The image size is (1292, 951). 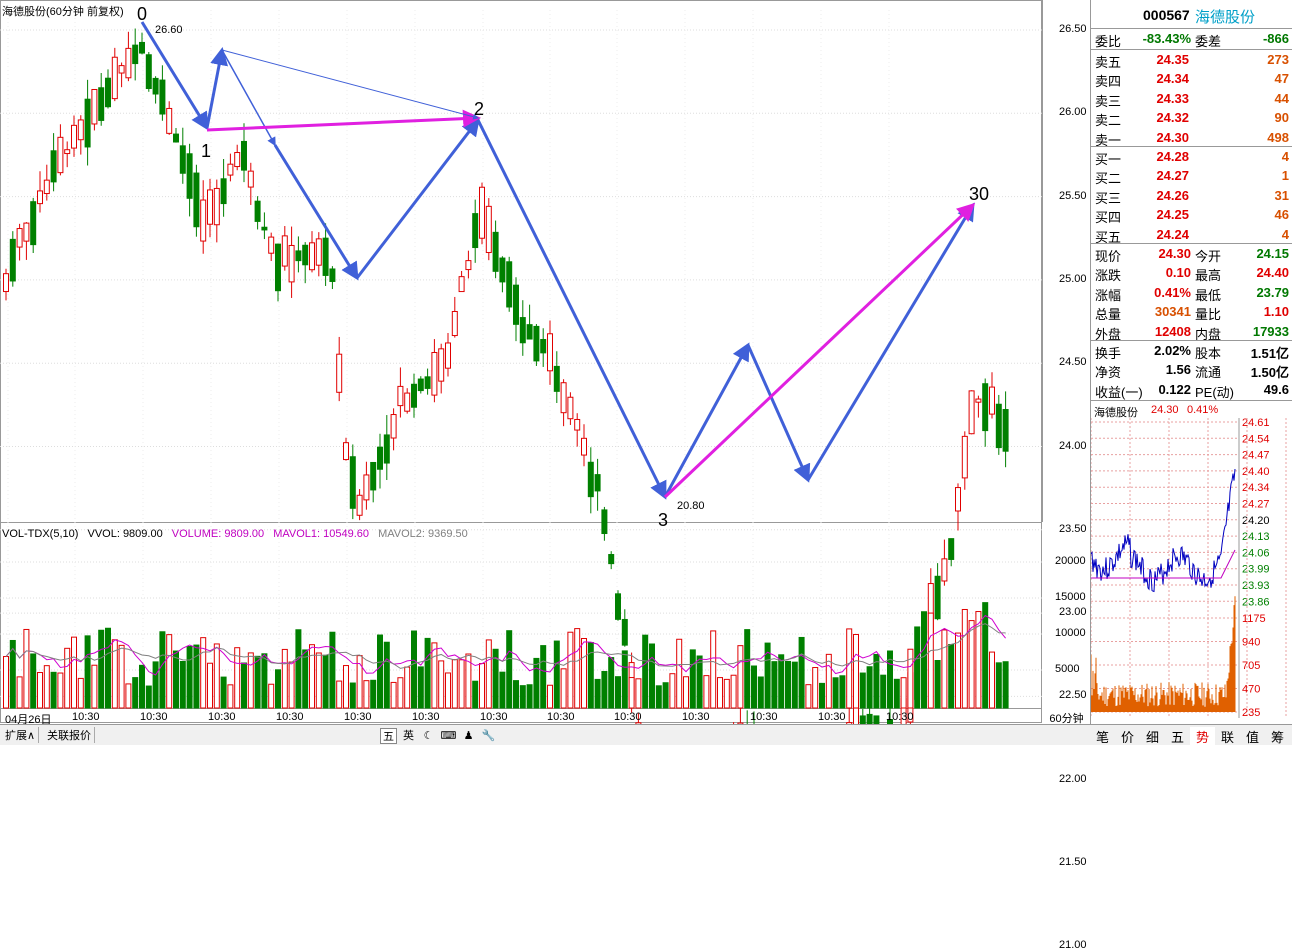 I want to click on mini-price-label: 24.34, so click(x=1256, y=488).